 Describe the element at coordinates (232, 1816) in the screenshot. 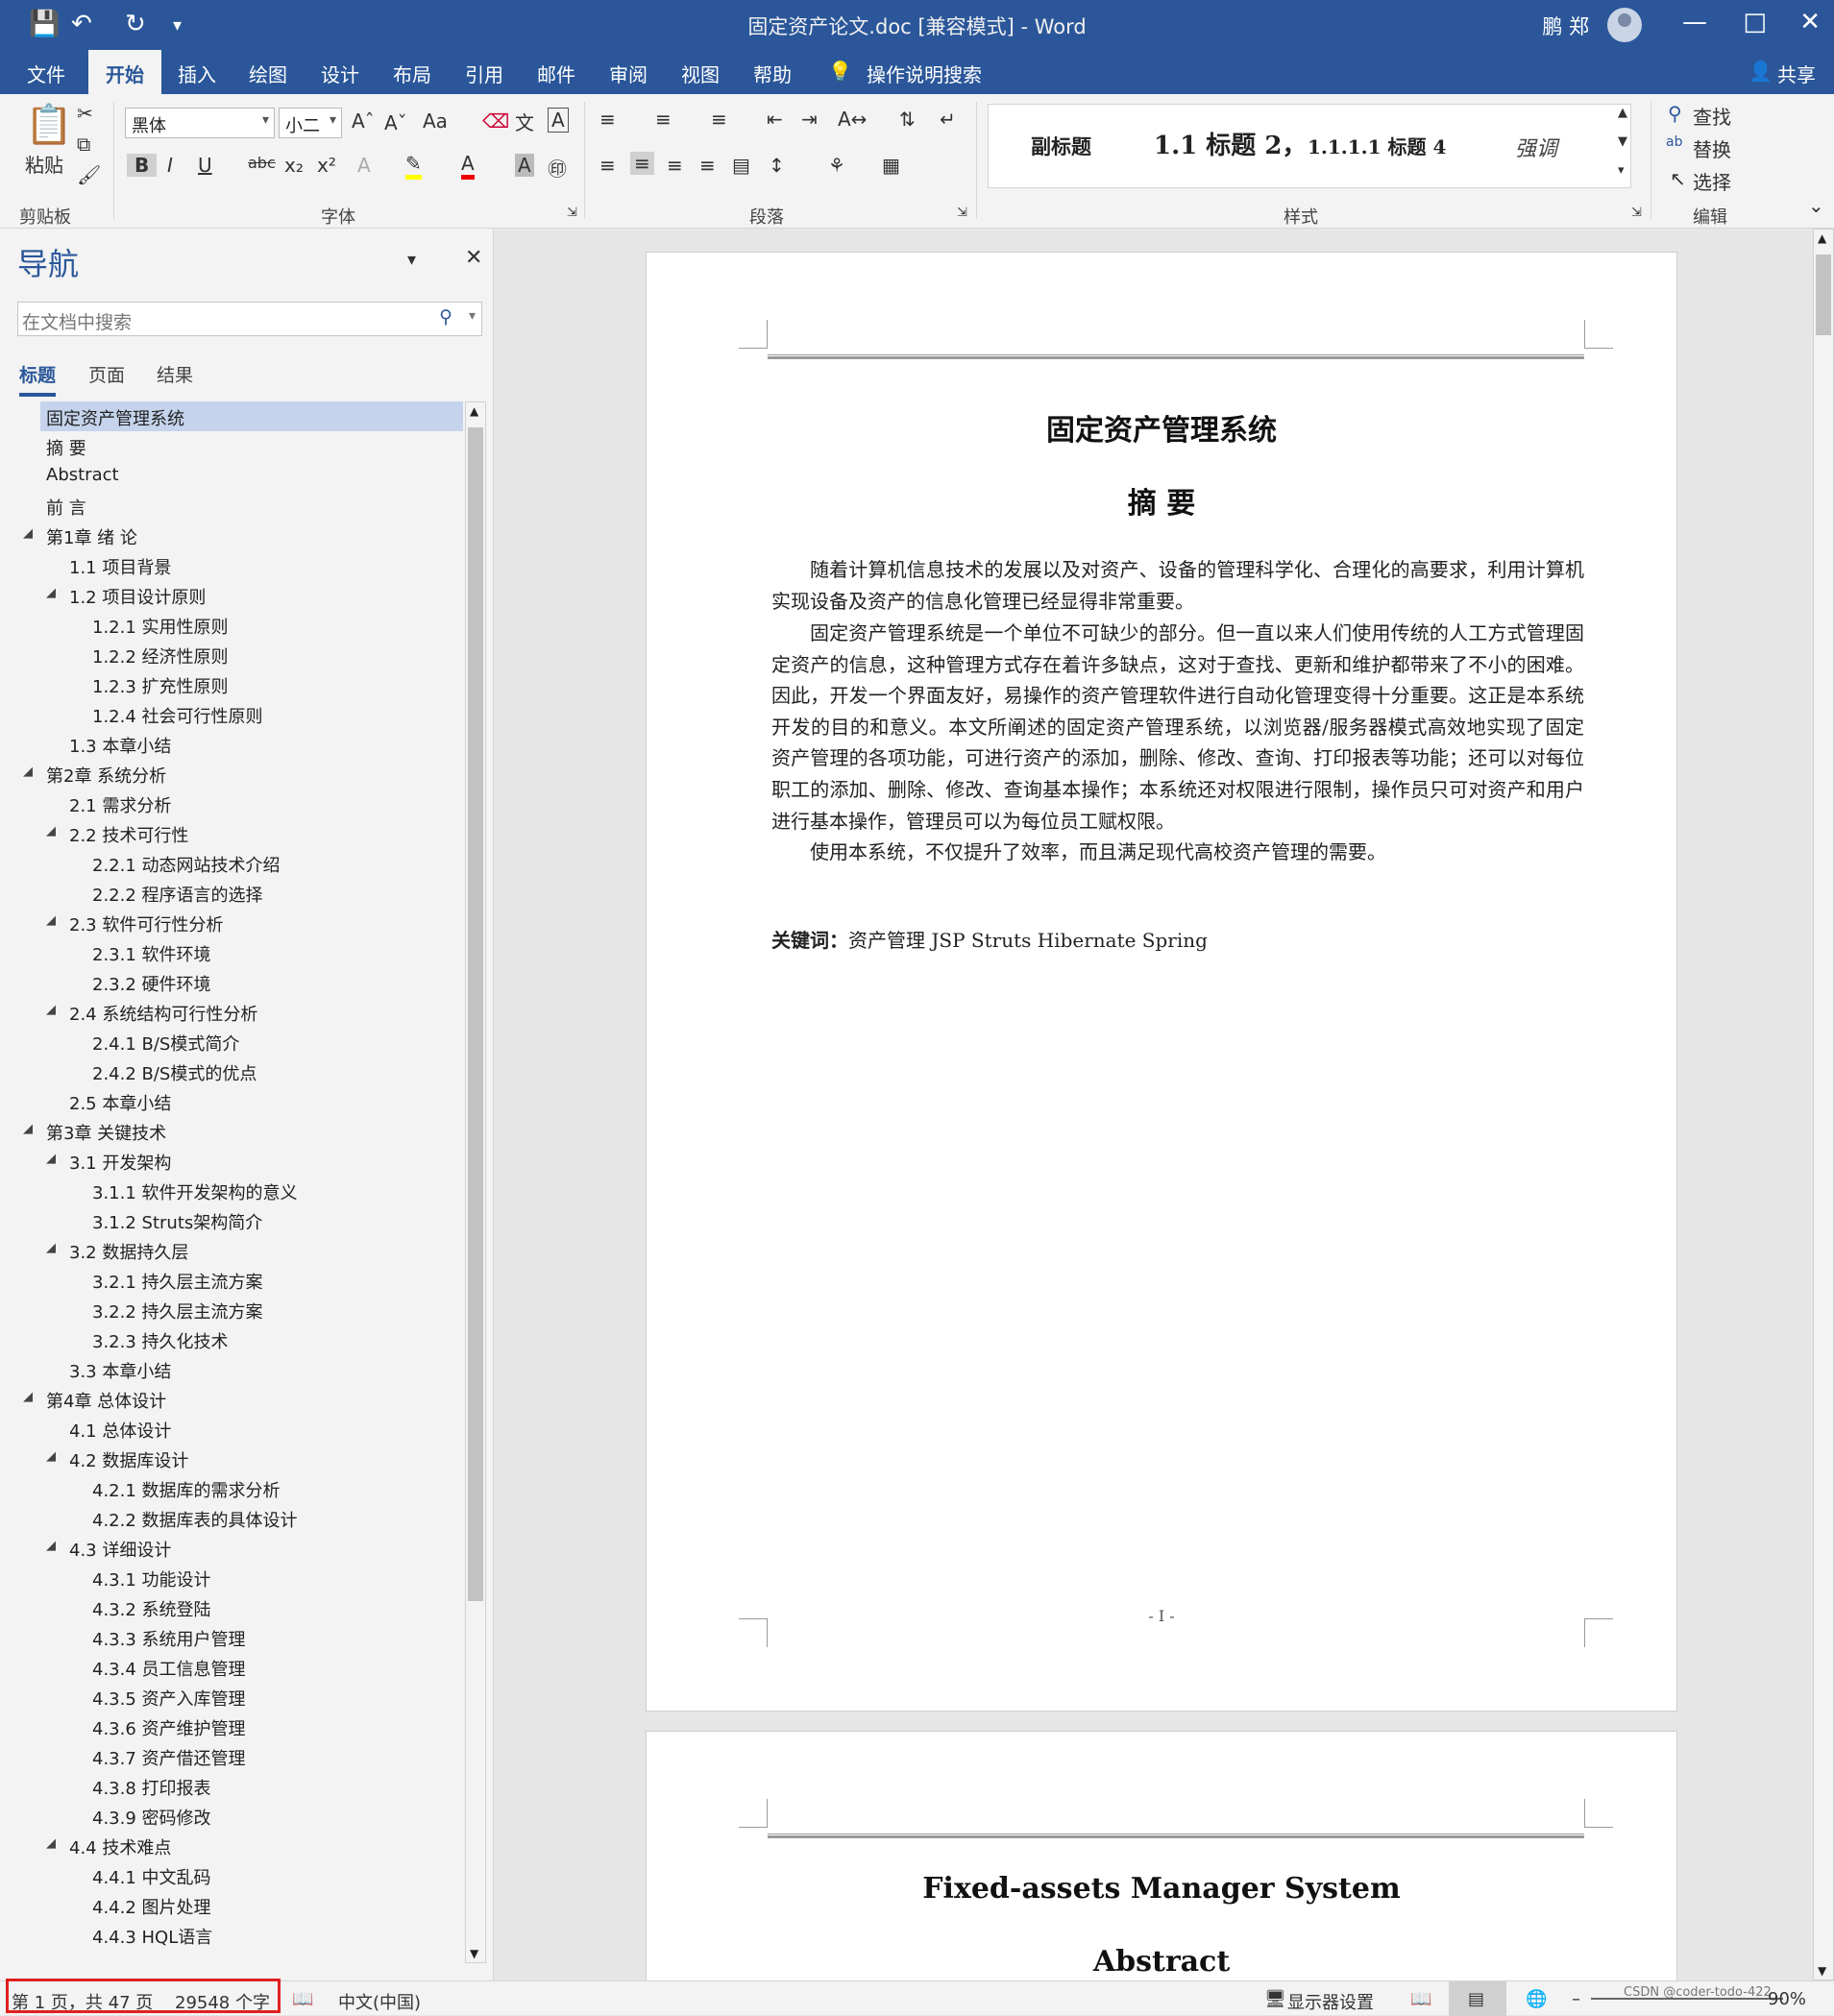

I see `nav-heading-item: 4.3.9 密码修改` at that location.